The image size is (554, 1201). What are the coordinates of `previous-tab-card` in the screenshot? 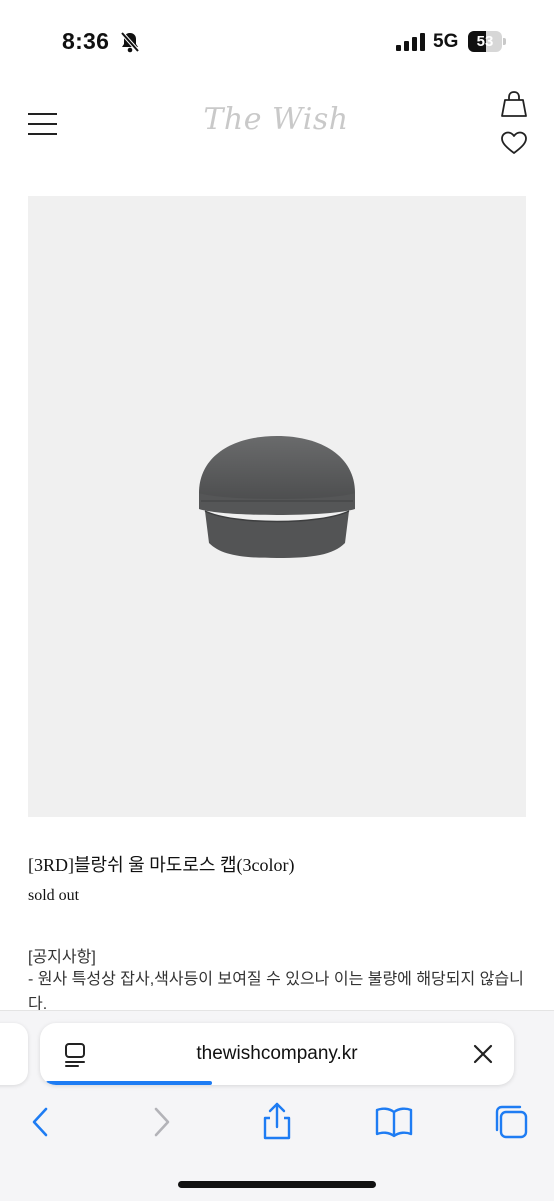 It's located at (14, 1054).